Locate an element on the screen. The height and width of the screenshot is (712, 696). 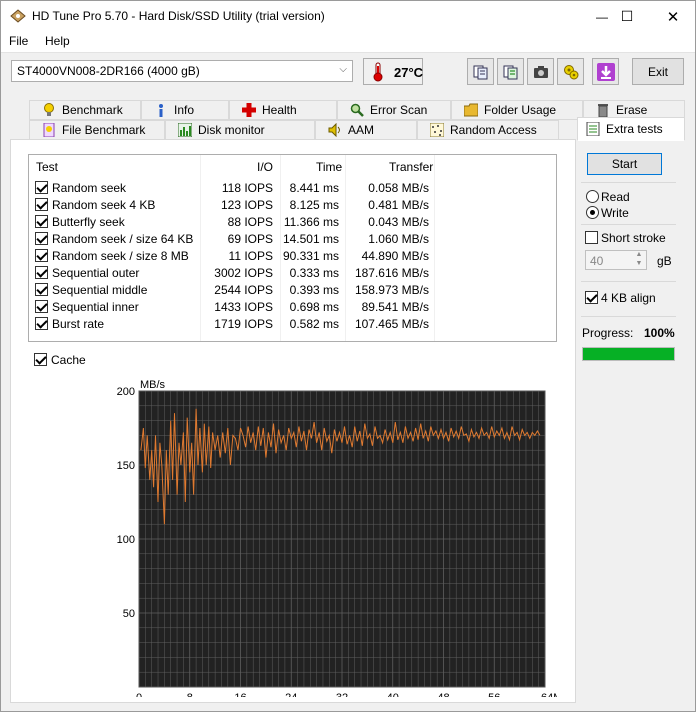
cell-io: 123 IOPS is located at coordinates (246, 205).